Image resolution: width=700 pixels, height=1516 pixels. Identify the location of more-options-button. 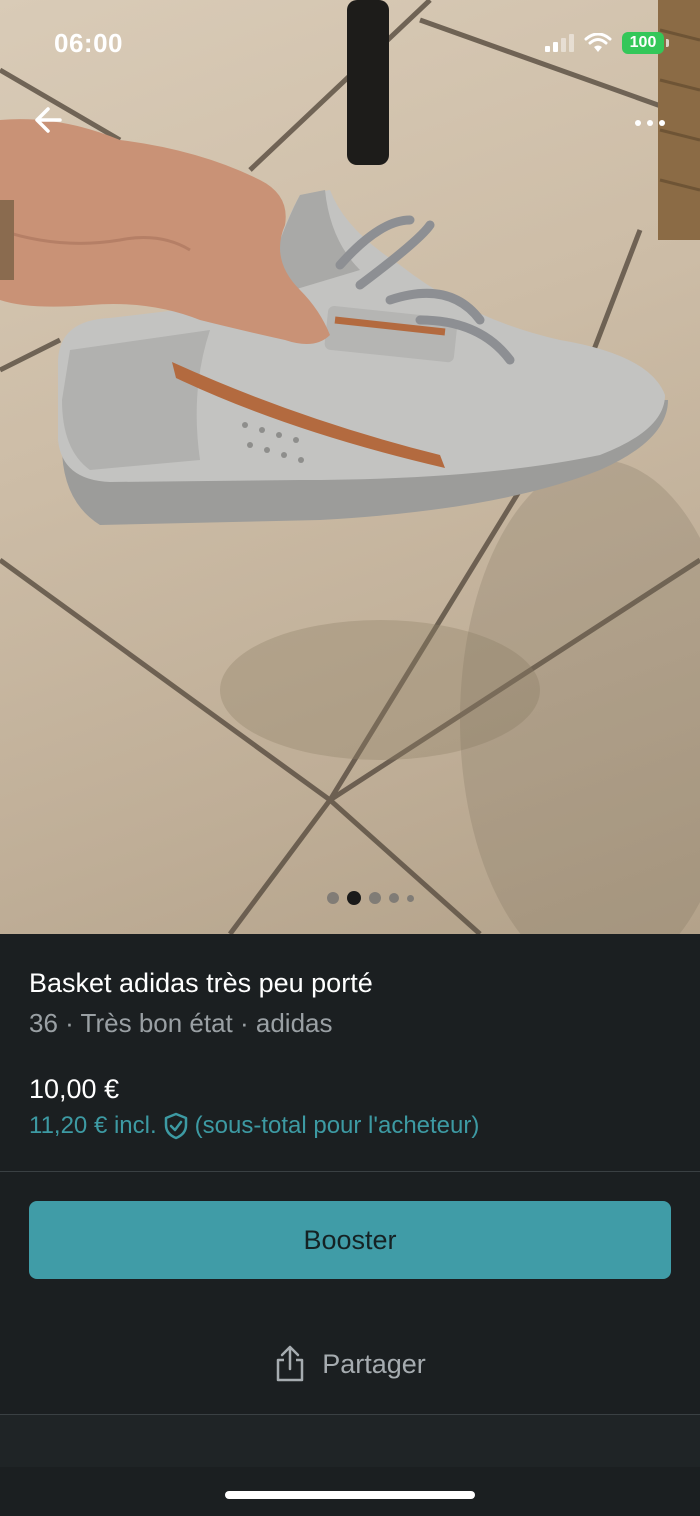
(650, 123).